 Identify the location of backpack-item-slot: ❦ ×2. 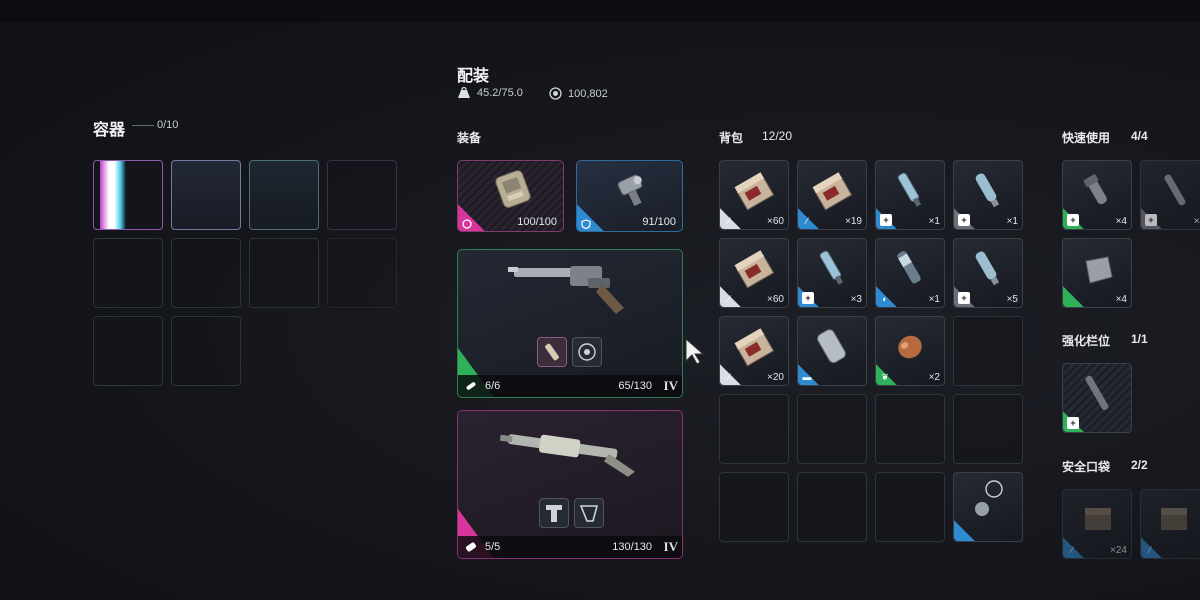
(910, 351).